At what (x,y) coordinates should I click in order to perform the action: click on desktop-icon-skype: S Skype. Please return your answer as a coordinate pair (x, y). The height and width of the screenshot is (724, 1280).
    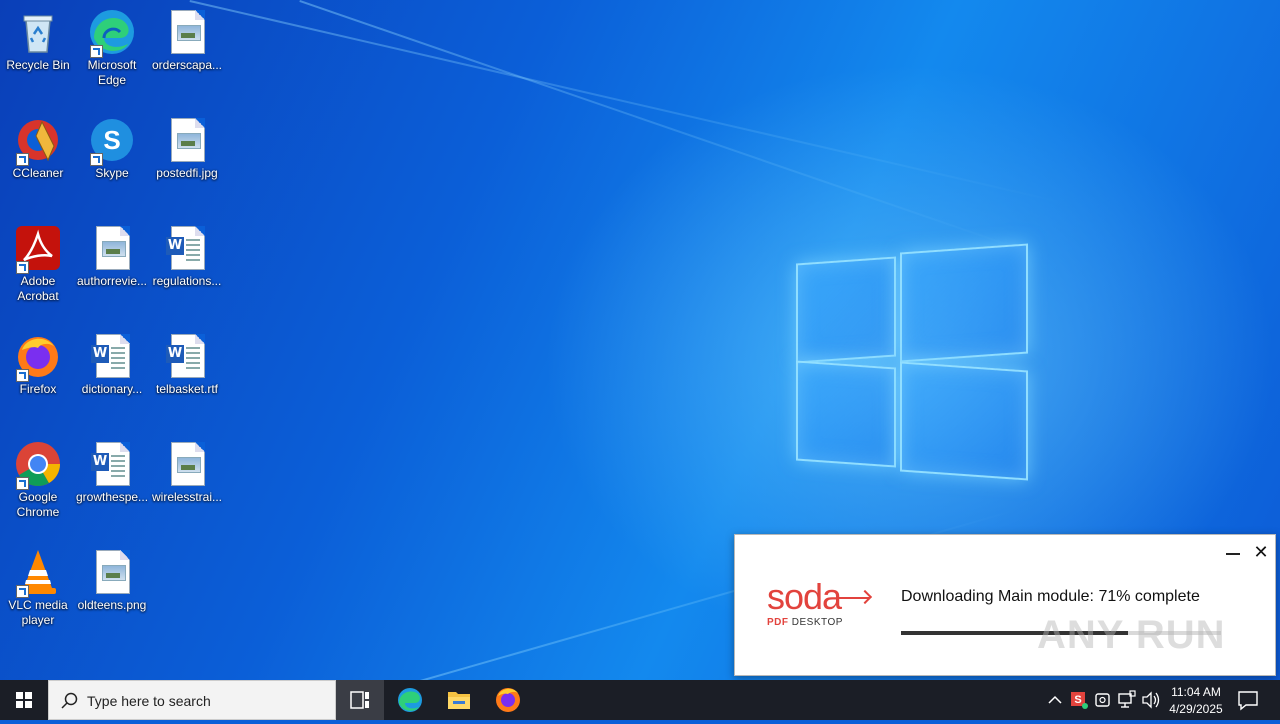
    Looking at the image, I should click on (112, 145).